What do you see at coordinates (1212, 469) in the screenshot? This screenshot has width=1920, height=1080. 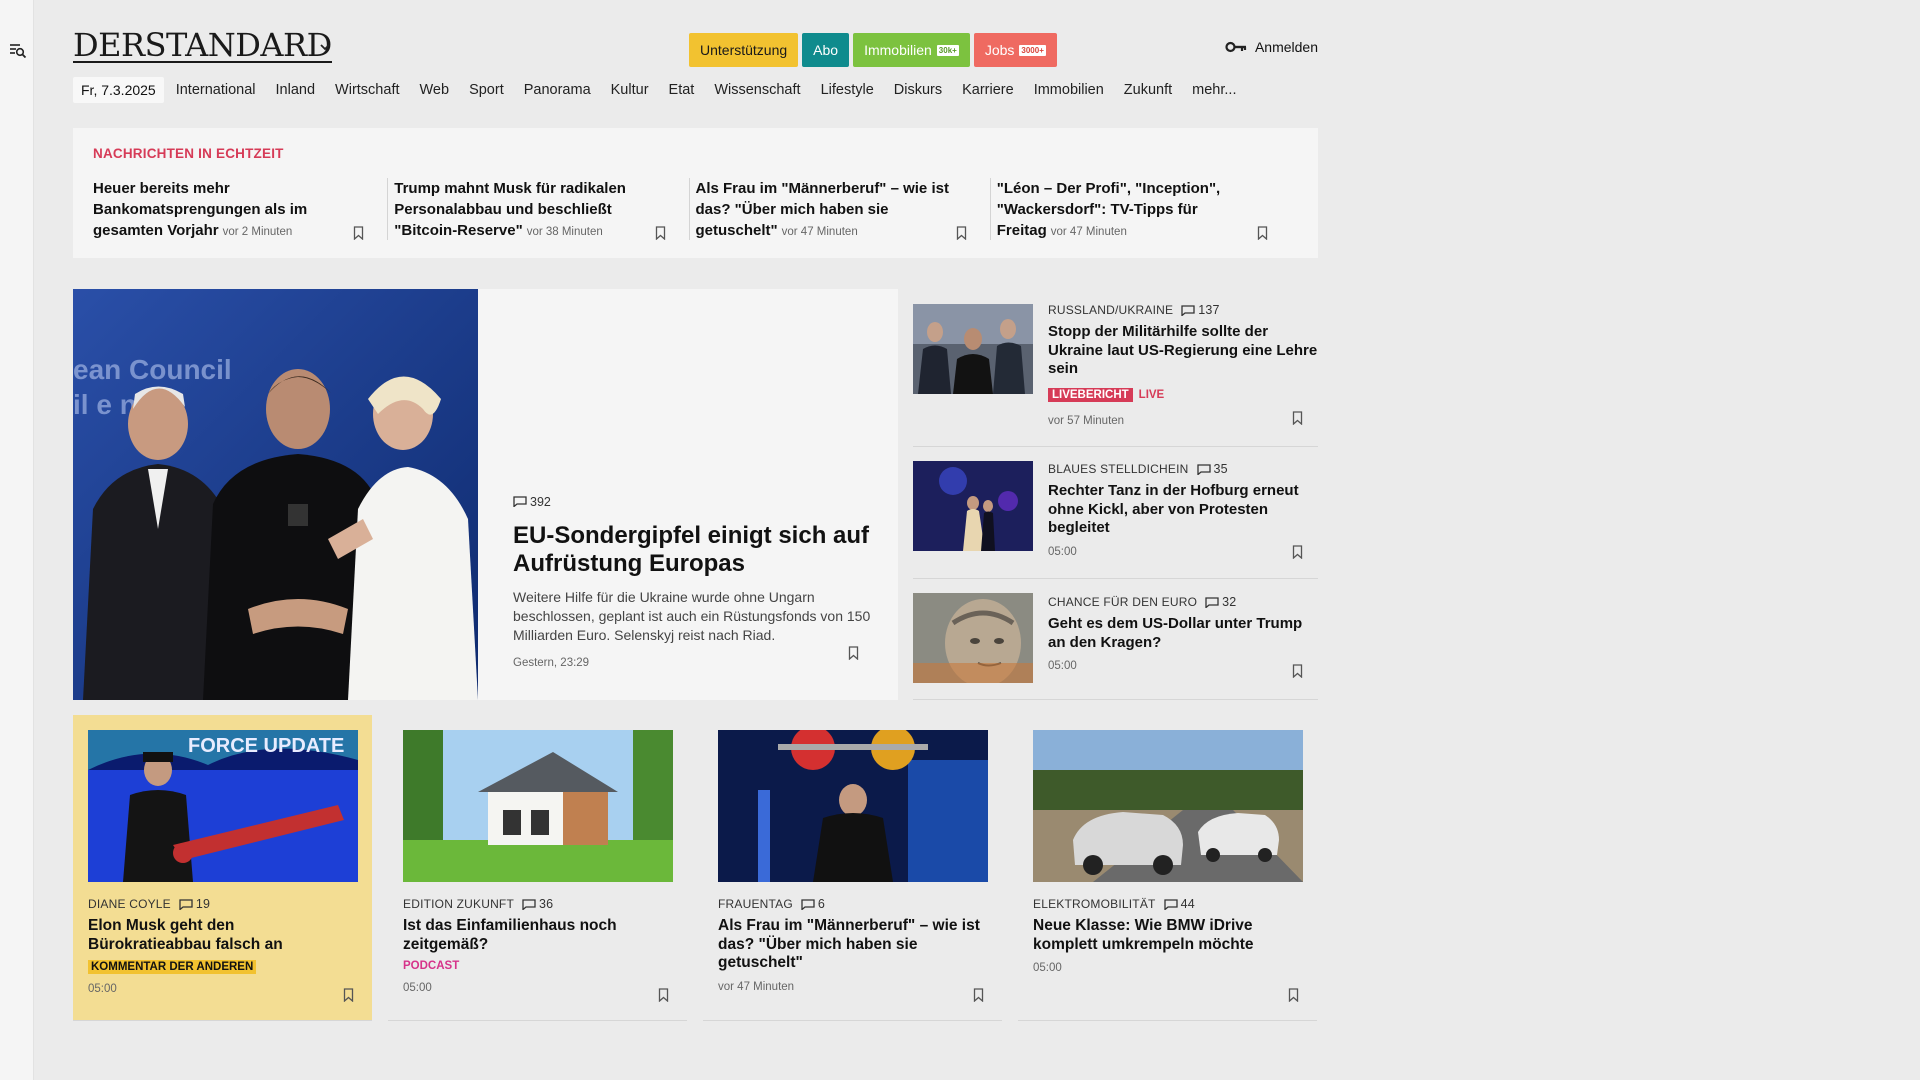 I see `comment-count: 35` at bounding box center [1212, 469].